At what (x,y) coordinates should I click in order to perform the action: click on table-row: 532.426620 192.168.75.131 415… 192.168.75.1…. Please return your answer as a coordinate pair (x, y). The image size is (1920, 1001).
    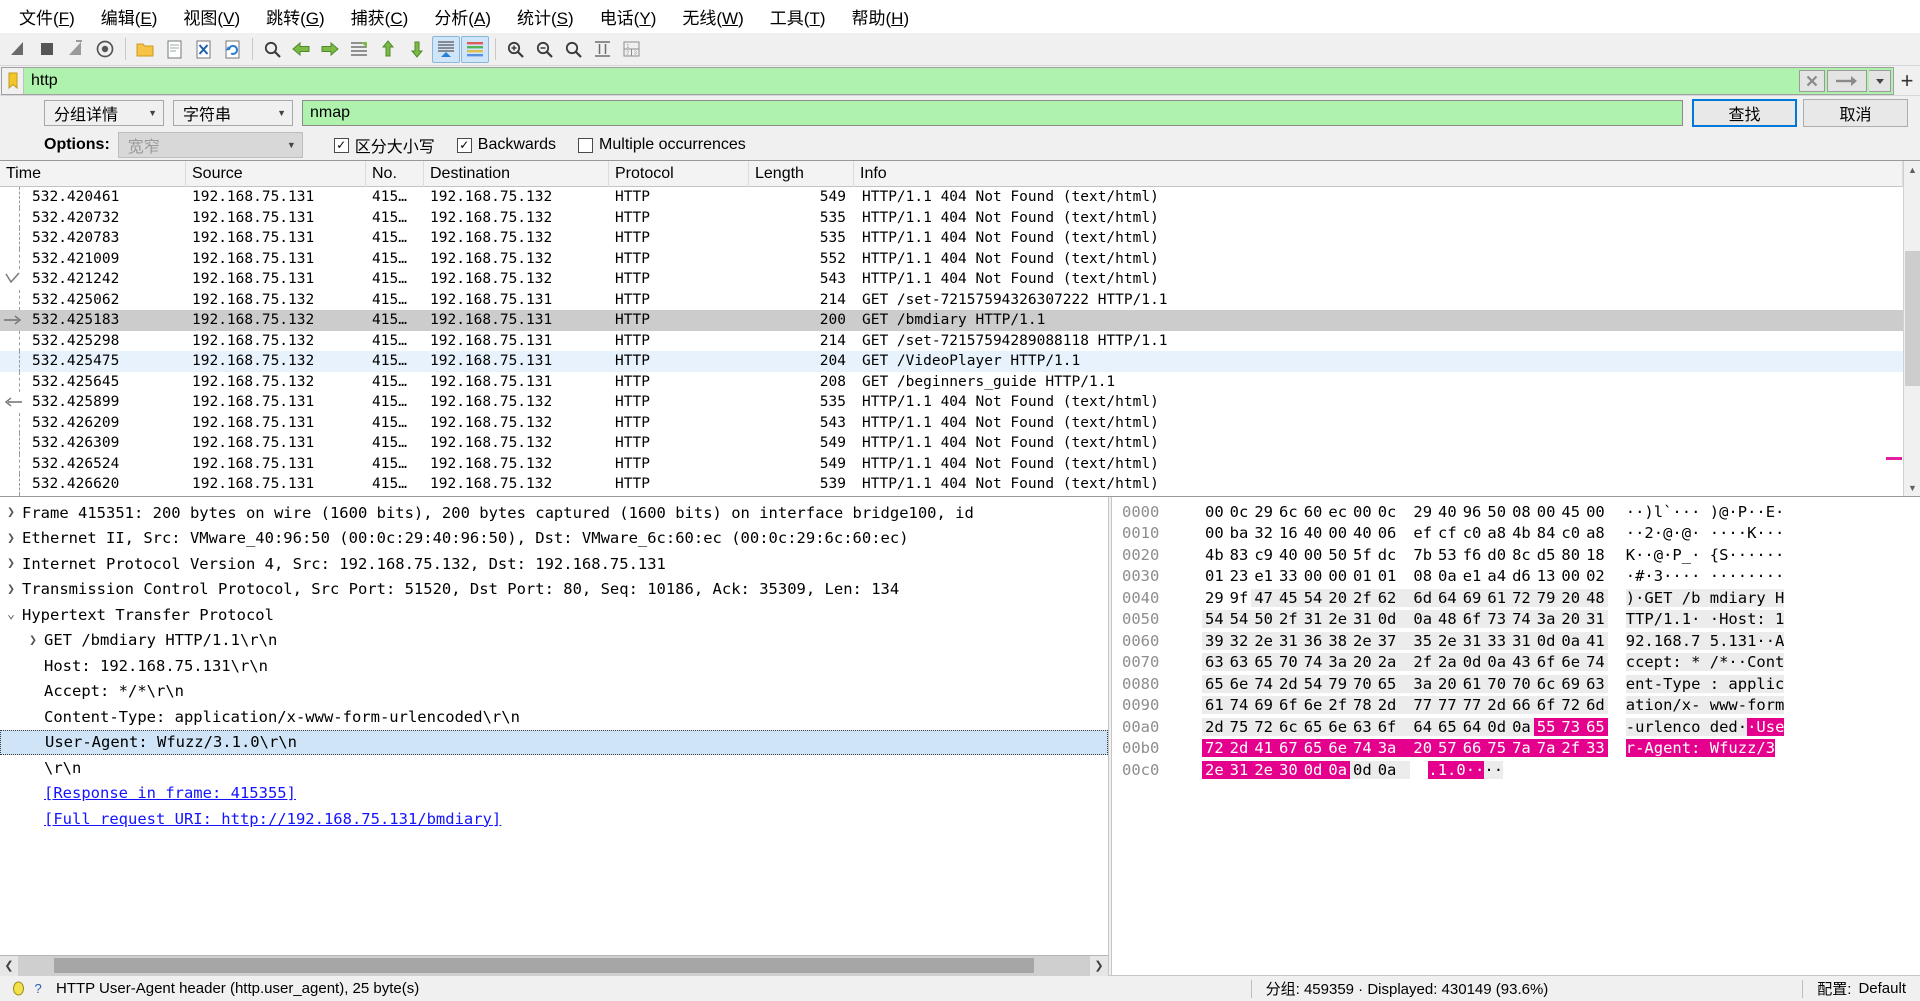
    Looking at the image, I should click on (951, 484).